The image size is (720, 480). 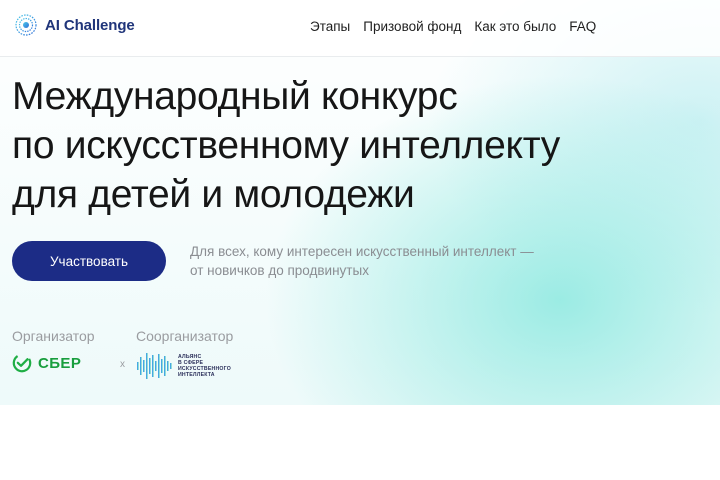 I want to click on main-nav: Этапы Призовой фонд Как это было FAQ, so click(x=453, y=26).